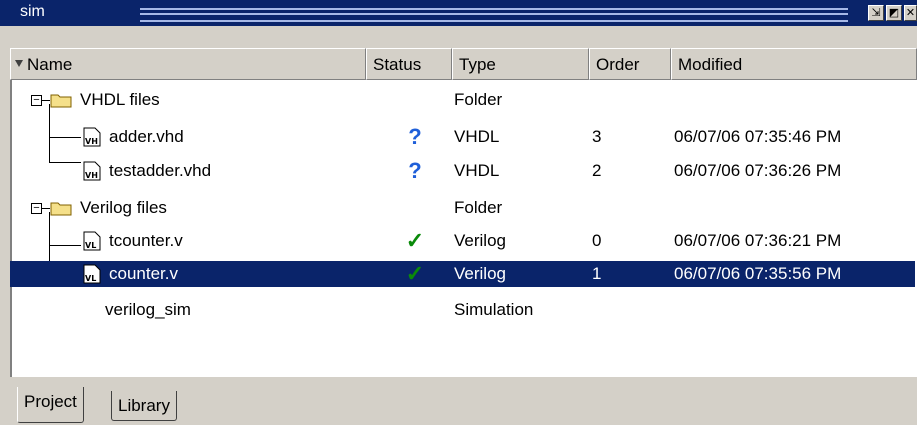  What do you see at coordinates (876, 13) in the screenshot?
I see `undock-icon: ⇲` at bounding box center [876, 13].